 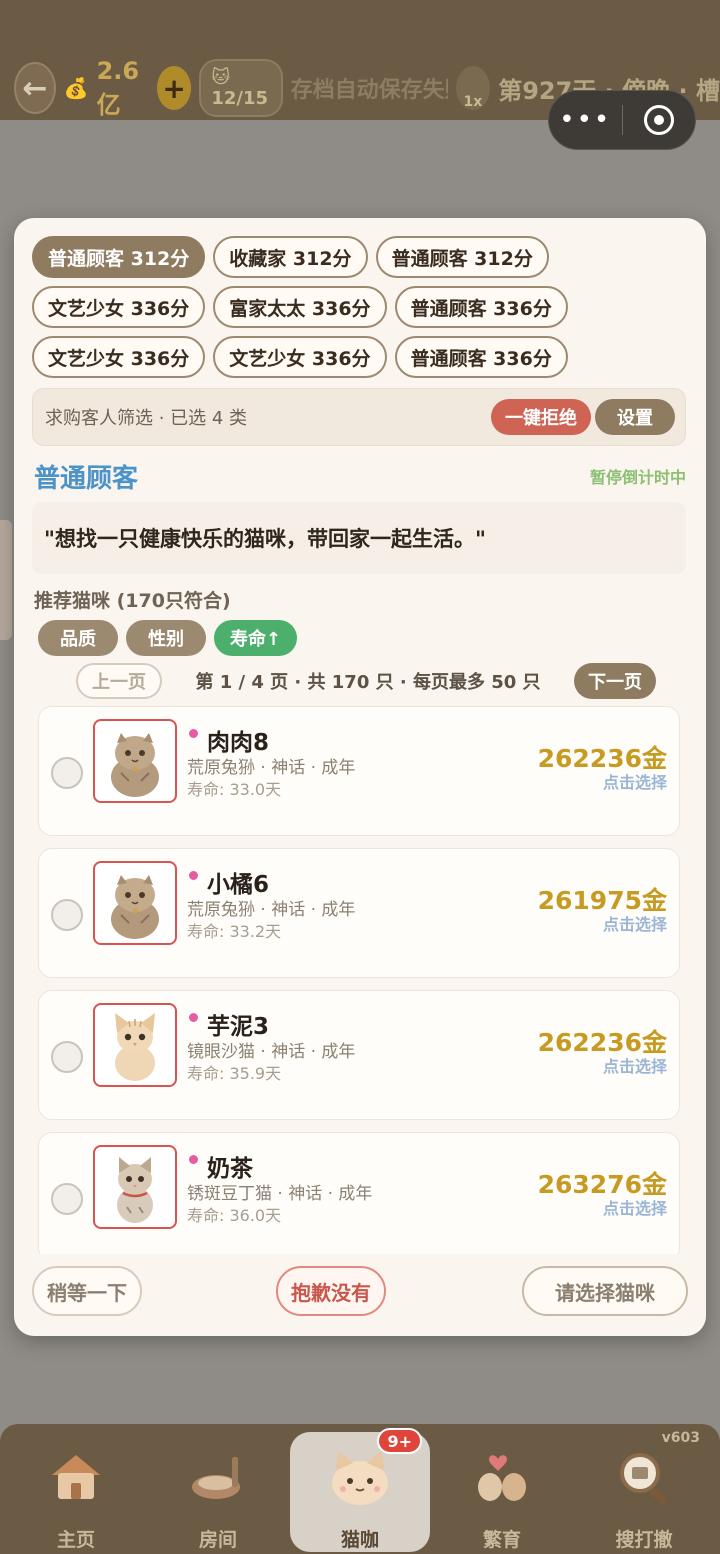 What do you see at coordinates (132, 601) in the screenshot?
I see `recommend-title: 推荐猫咪 (170只符合)` at bounding box center [132, 601].